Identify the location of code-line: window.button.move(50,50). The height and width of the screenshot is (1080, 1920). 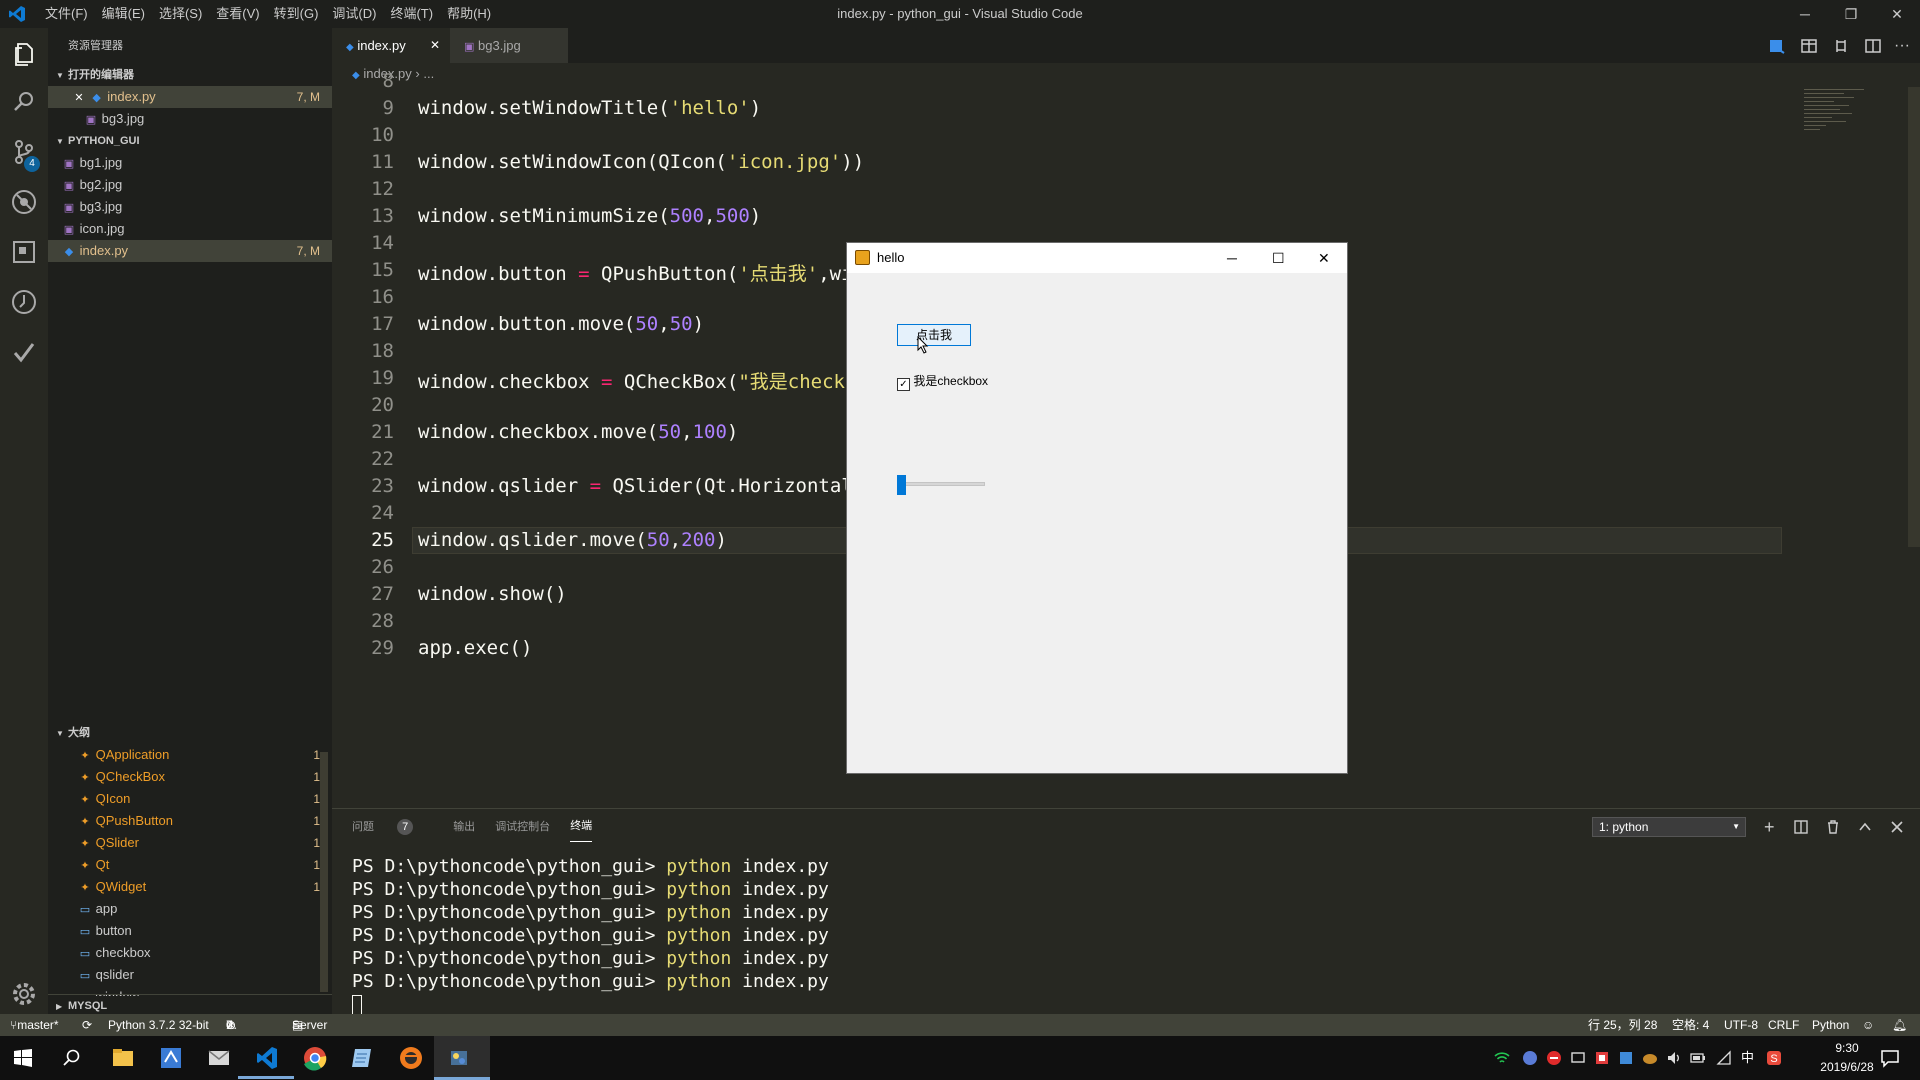
(561, 324).